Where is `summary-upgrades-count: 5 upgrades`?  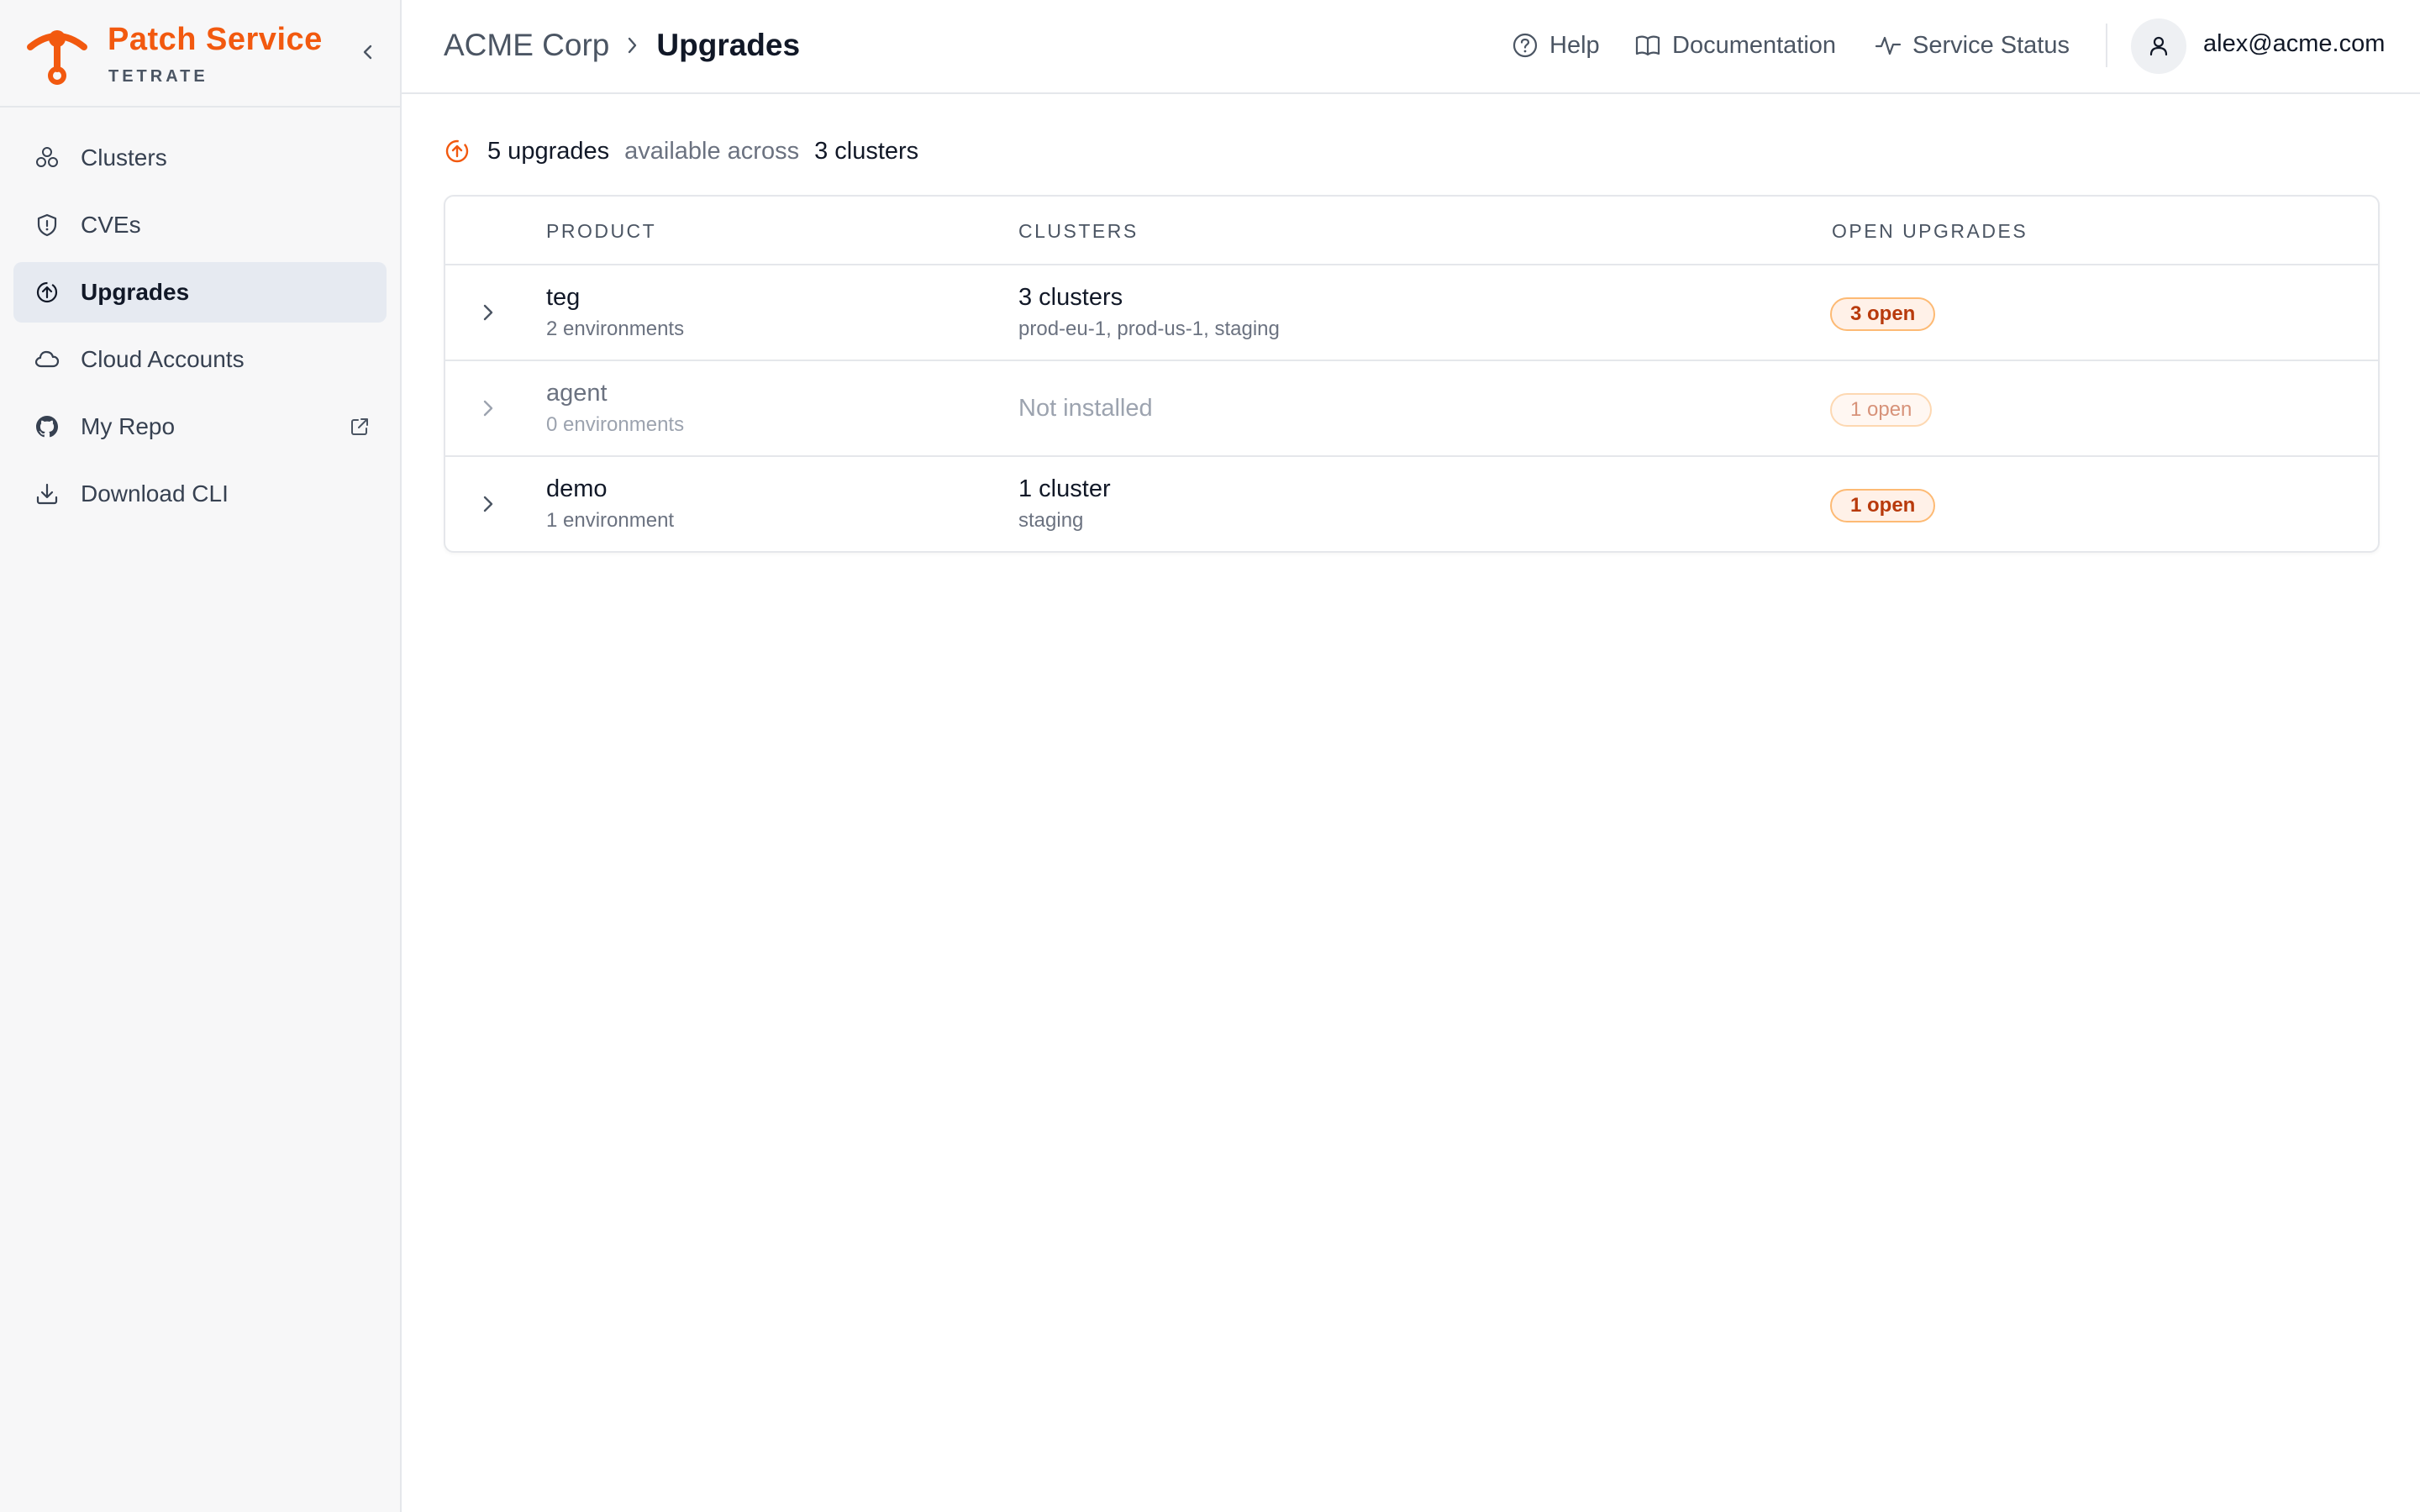 summary-upgrades-count: 5 upgrades is located at coordinates (548, 151).